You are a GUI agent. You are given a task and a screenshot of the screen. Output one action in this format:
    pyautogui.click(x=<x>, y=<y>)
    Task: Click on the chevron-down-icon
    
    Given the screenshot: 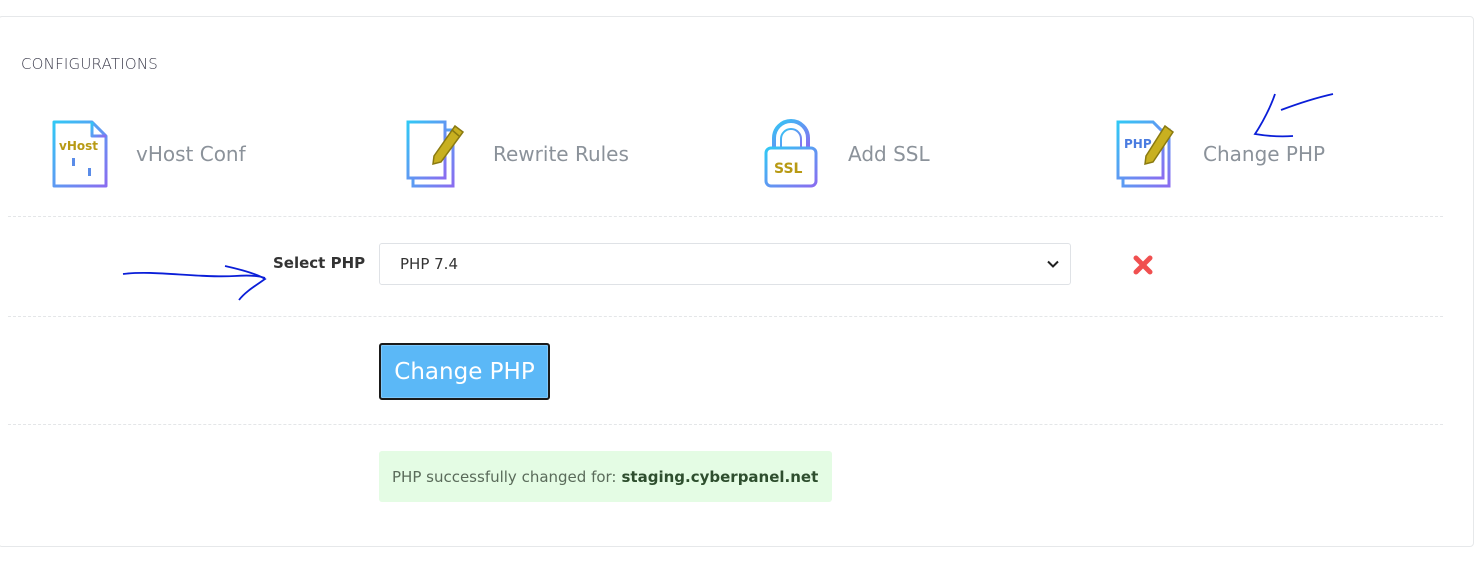 What is the action you would take?
    pyautogui.click(x=1053, y=266)
    